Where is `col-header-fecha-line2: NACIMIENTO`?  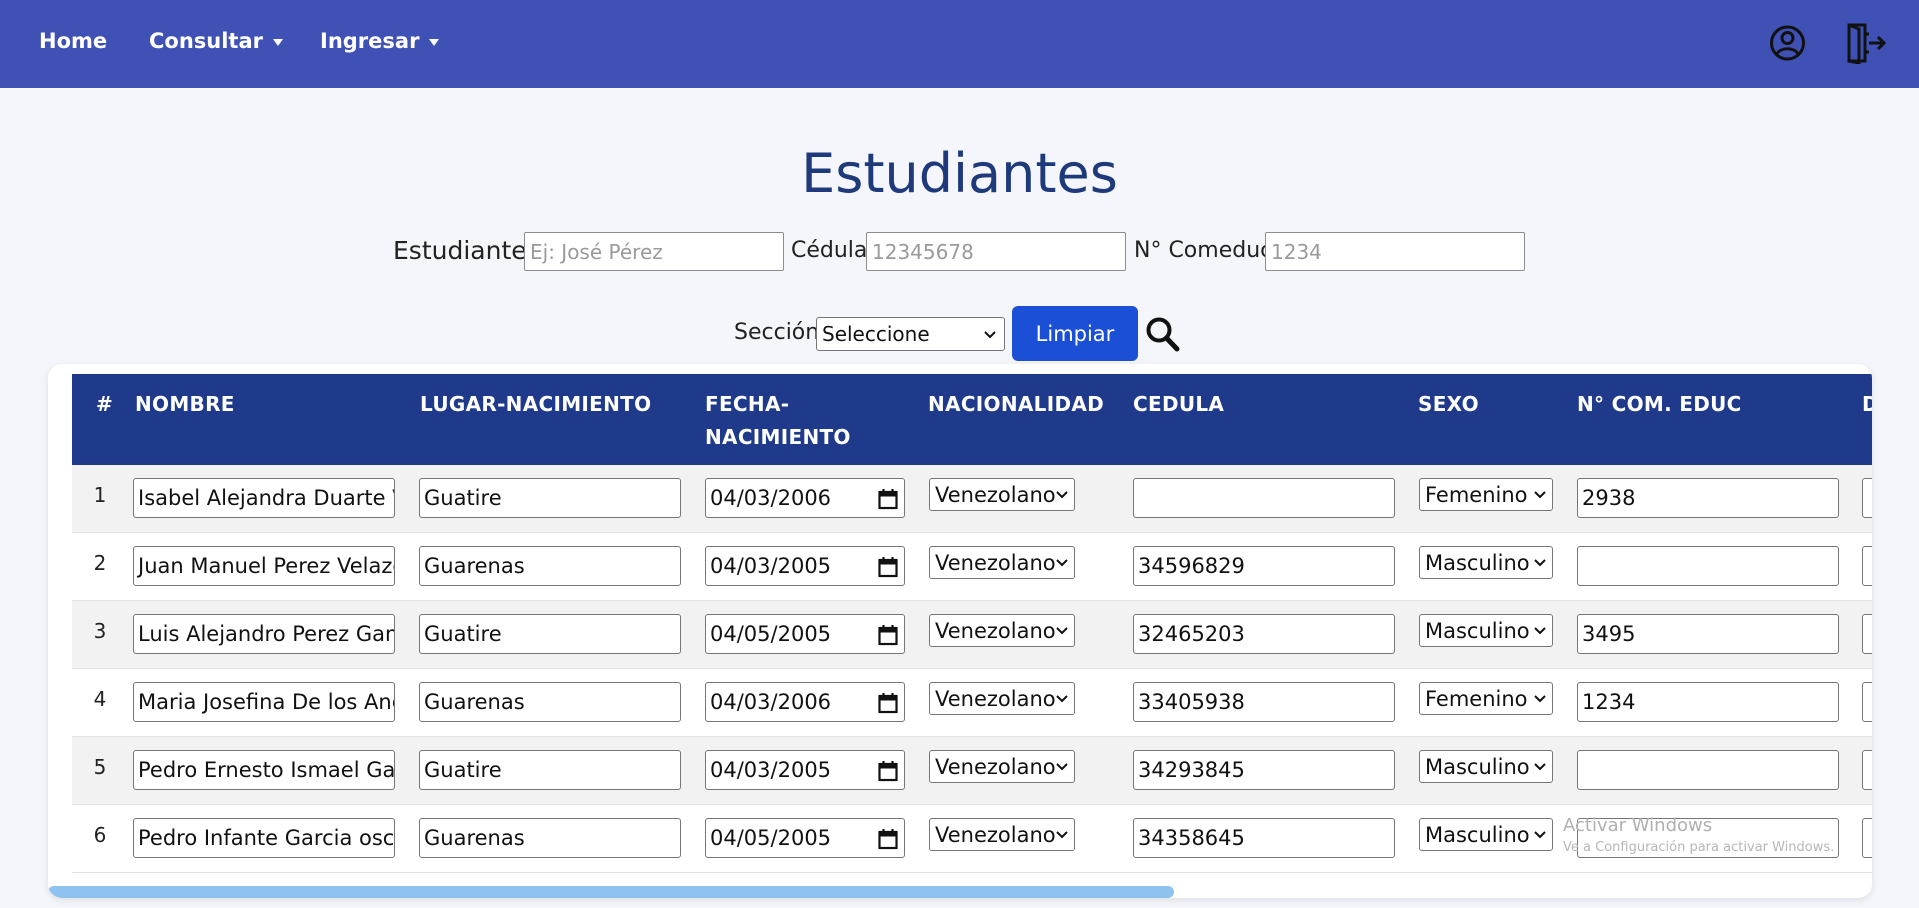
col-header-fecha-line2: NACIMIENTO is located at coordinates (778, 437).